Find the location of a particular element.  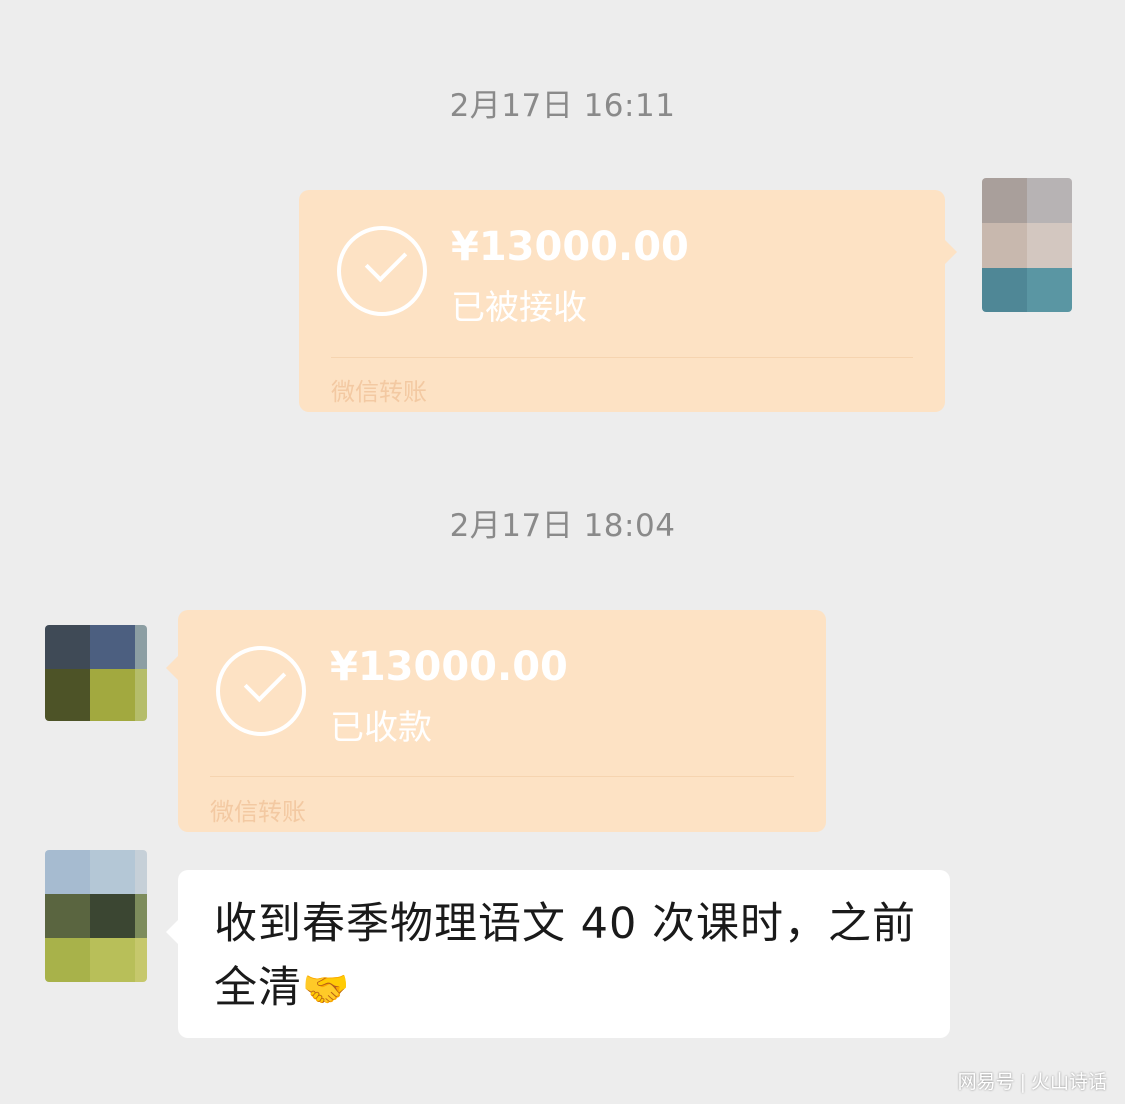

transfer-status: 已收款 is located at coordinates (381, 728).